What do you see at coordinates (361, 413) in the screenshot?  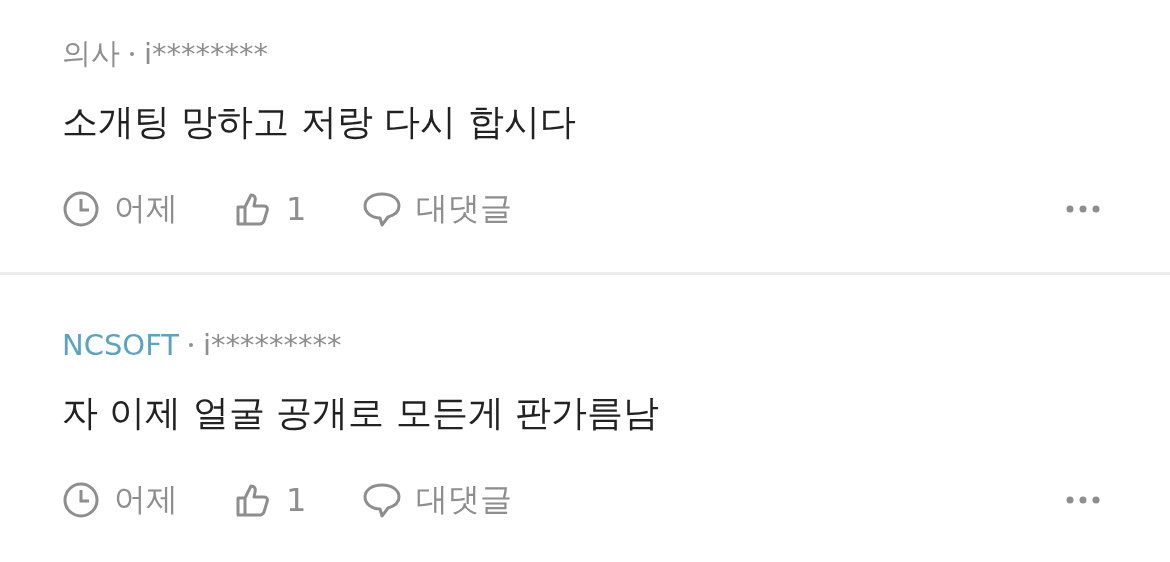 I see `comment-text: 자 이제 얼굴 공개로 모든게 판가름남` at bounding box center [361, 413].